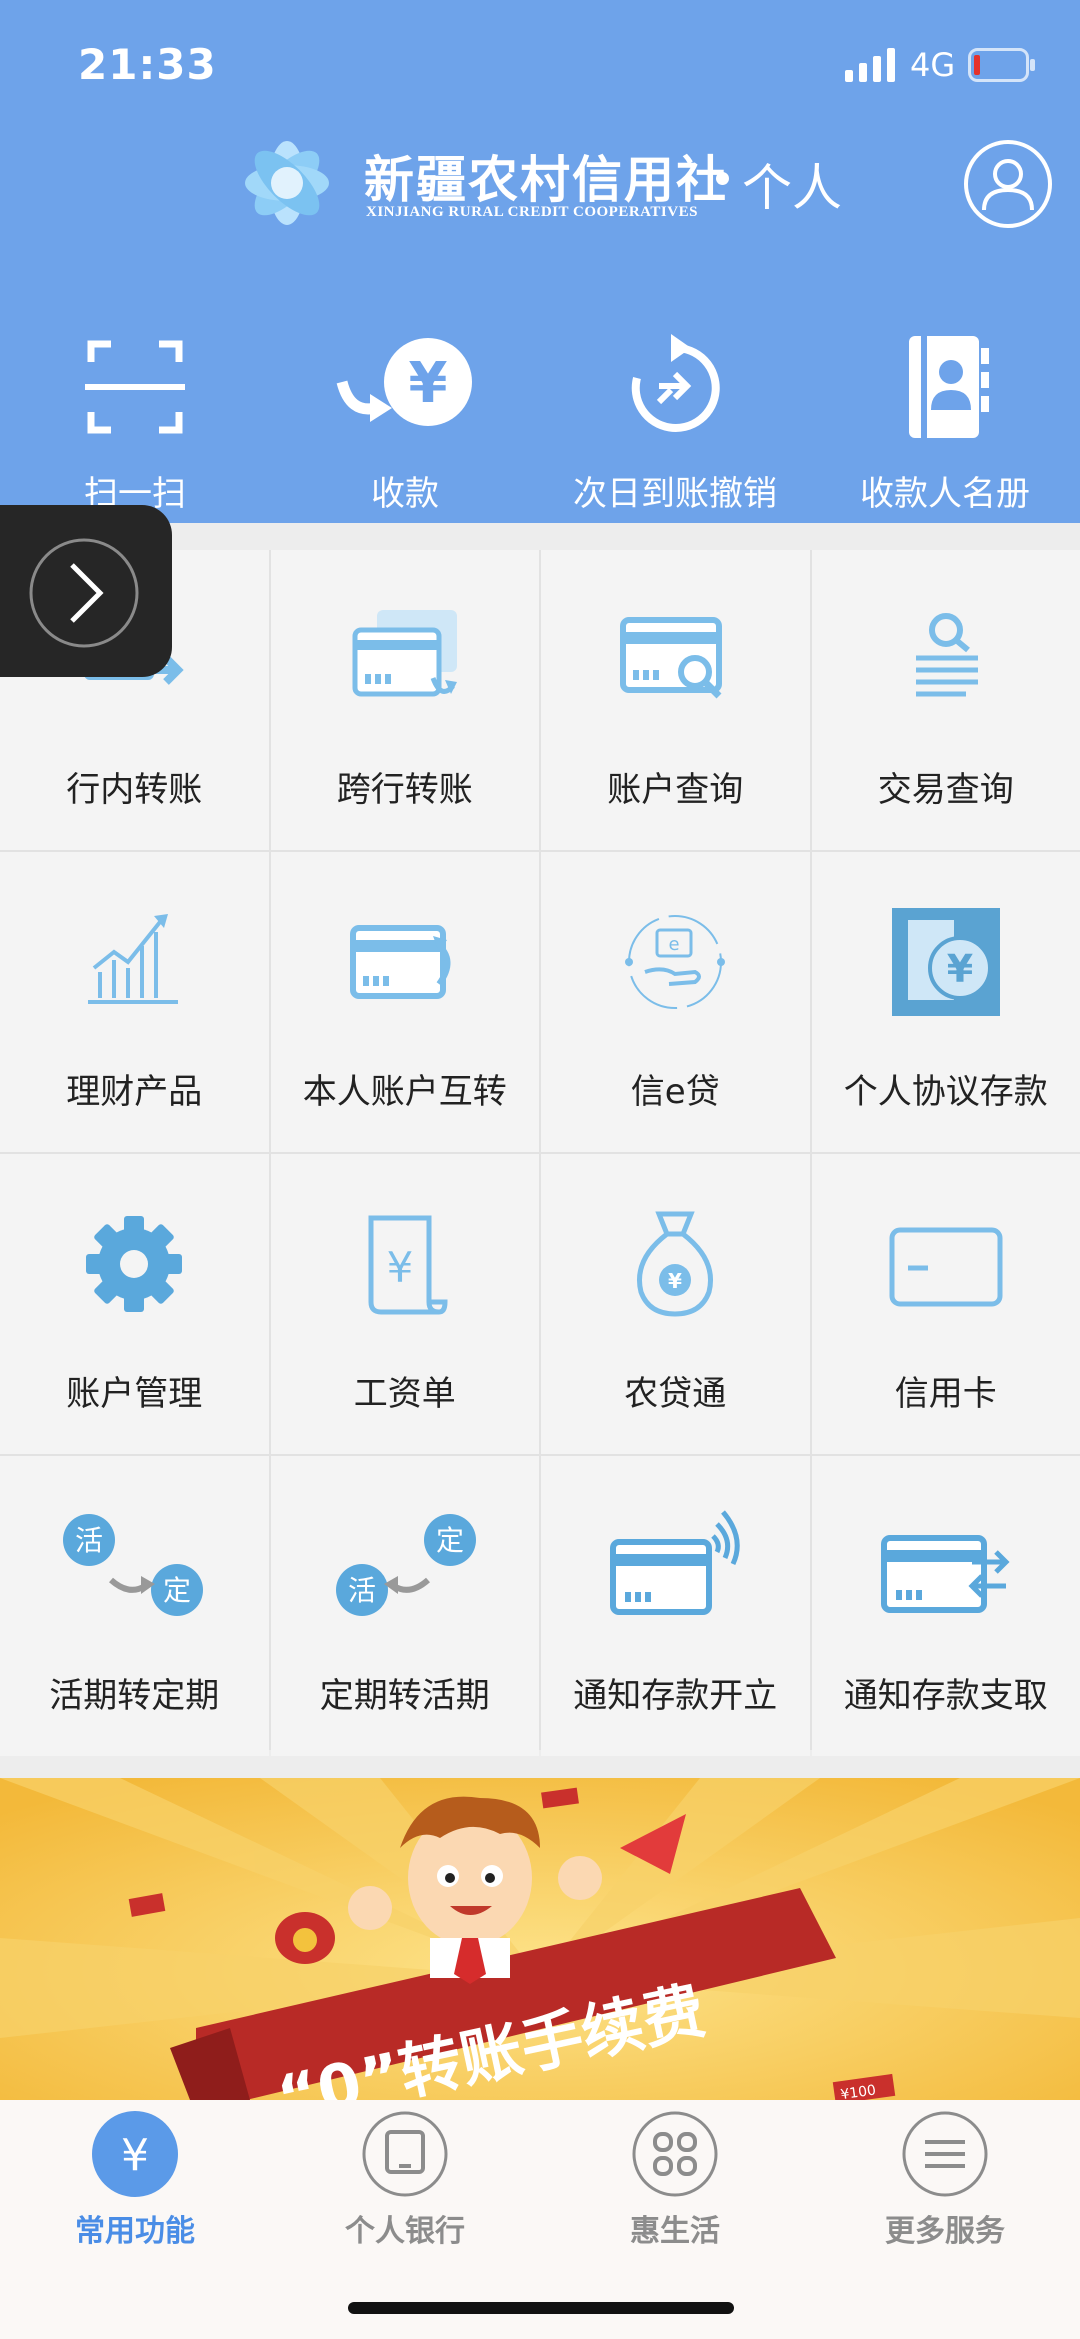 Image resolution: width=1080 pixels, height=2339 pixels. I want to click on promo-banner-art: ¥100 “0”转账手续费, so click(540, 1939).